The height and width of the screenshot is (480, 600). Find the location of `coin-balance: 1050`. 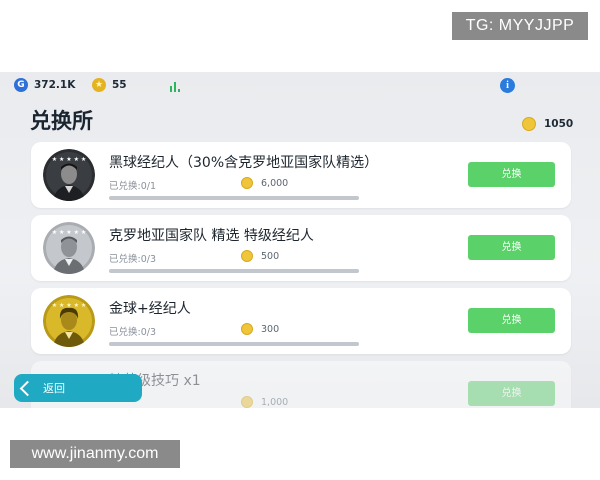

coin-balance: 1050 is located at coordinates (547, 124).